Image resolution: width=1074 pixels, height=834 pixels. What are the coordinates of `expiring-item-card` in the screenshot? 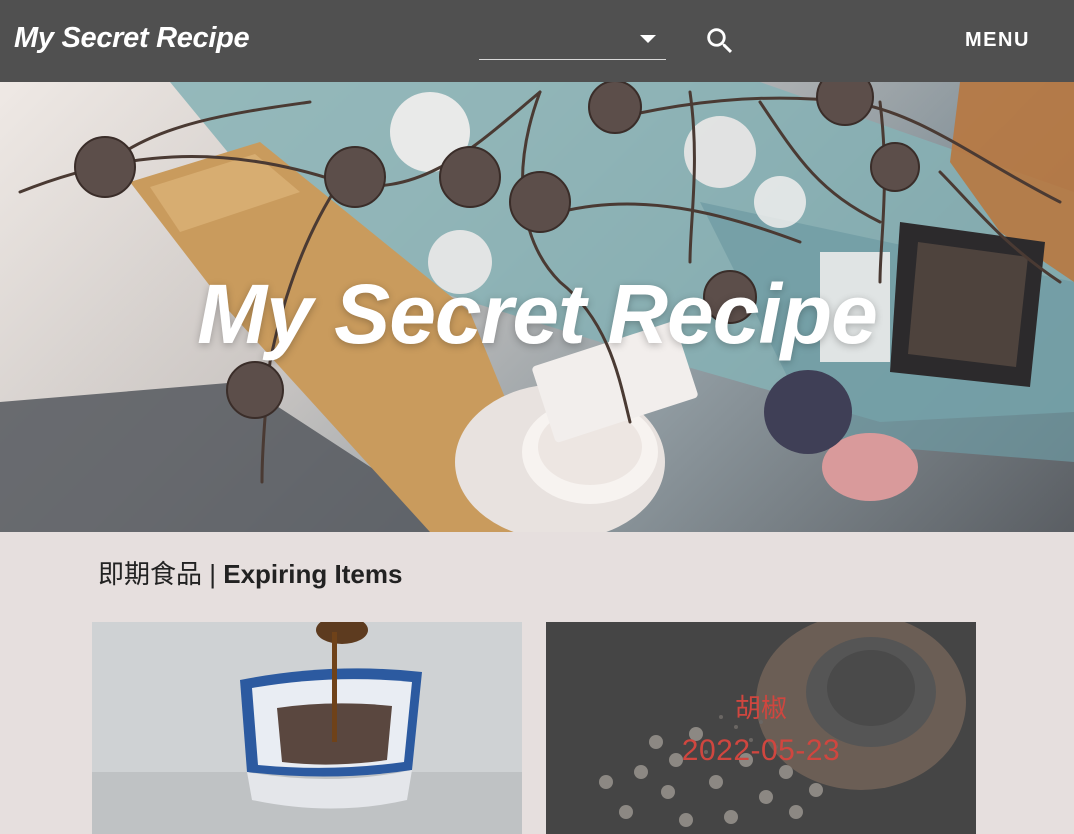 It's located at (307, 728).